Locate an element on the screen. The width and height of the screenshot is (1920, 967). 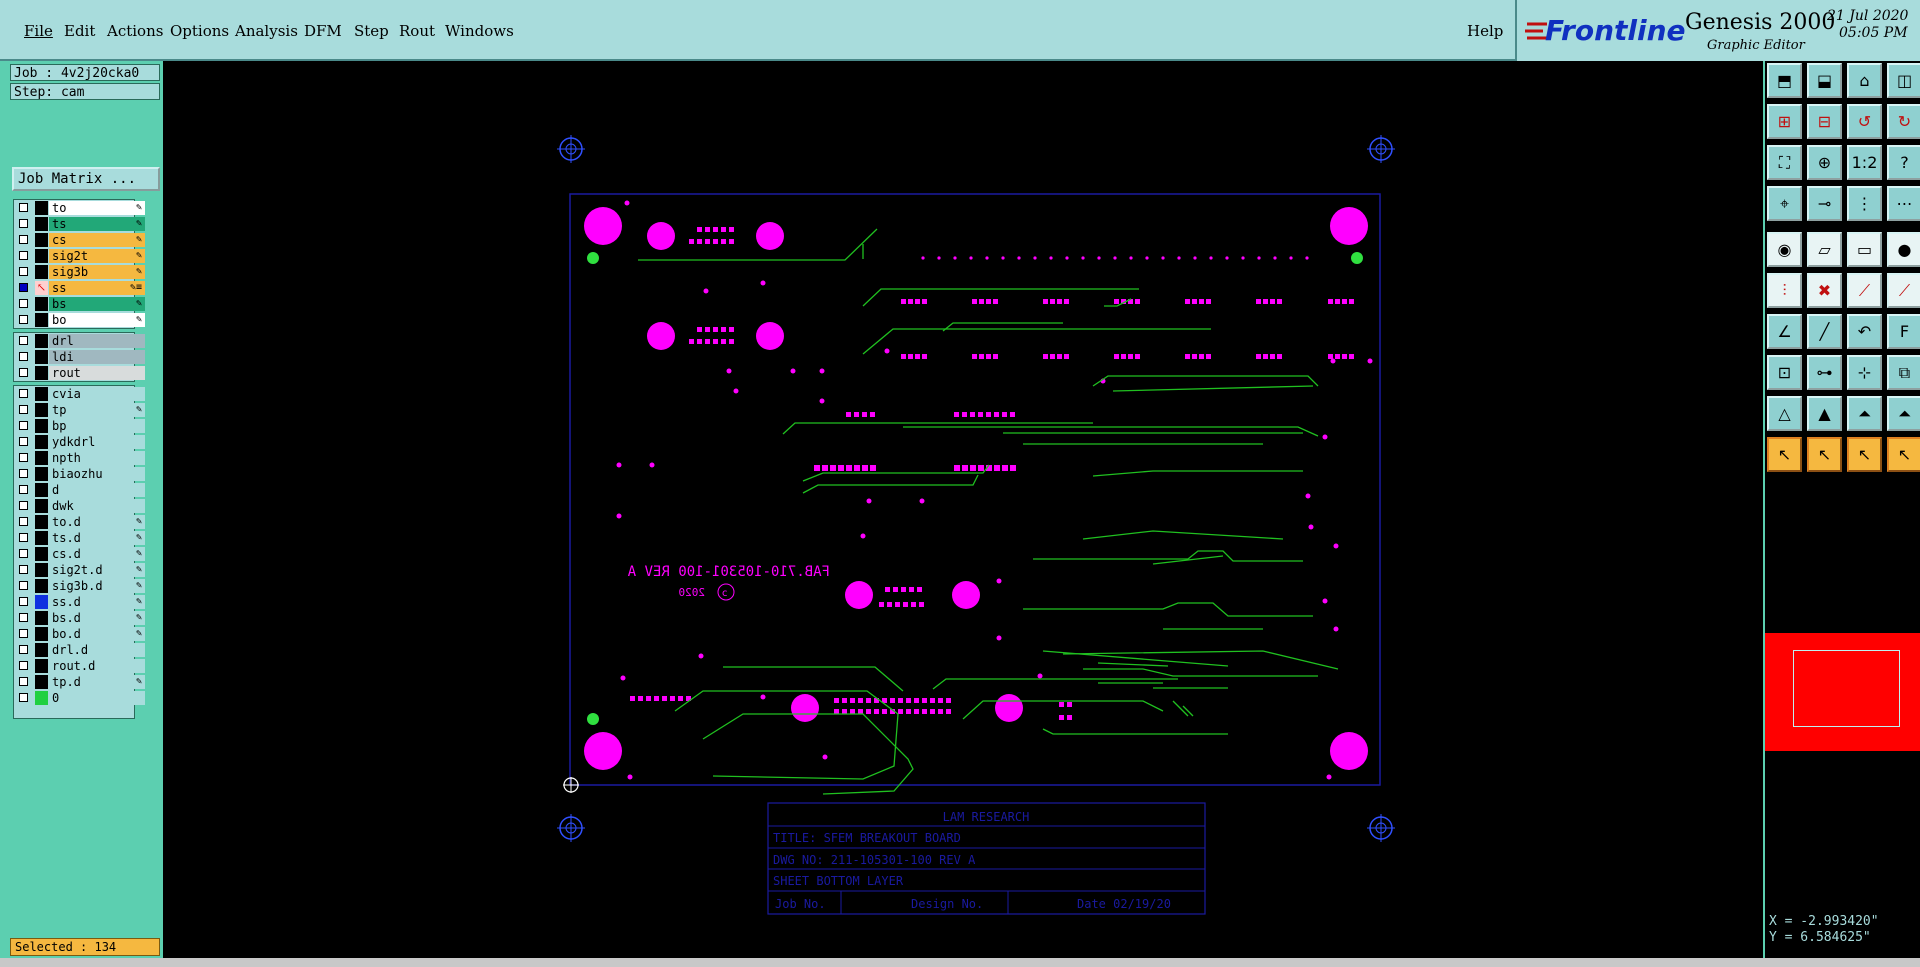
menu-step: Step is located at coordinates (371, 31).